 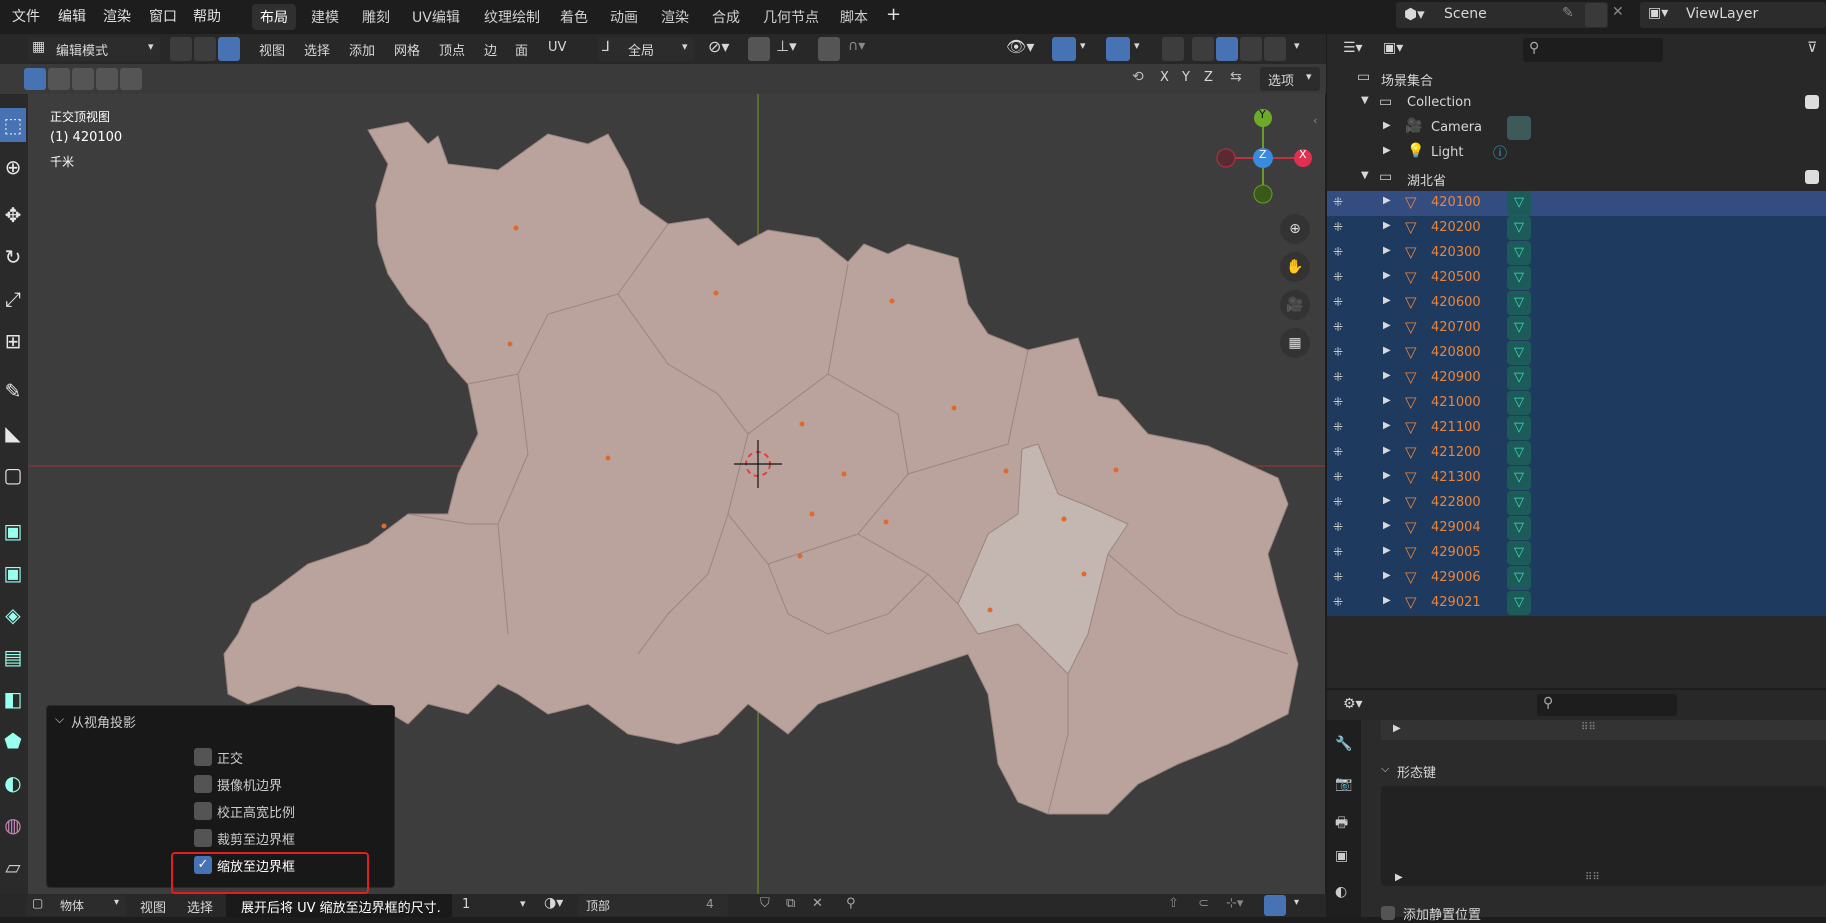 I want to click on rotate-tool-icon: ↻, so click(x=13, y=257).